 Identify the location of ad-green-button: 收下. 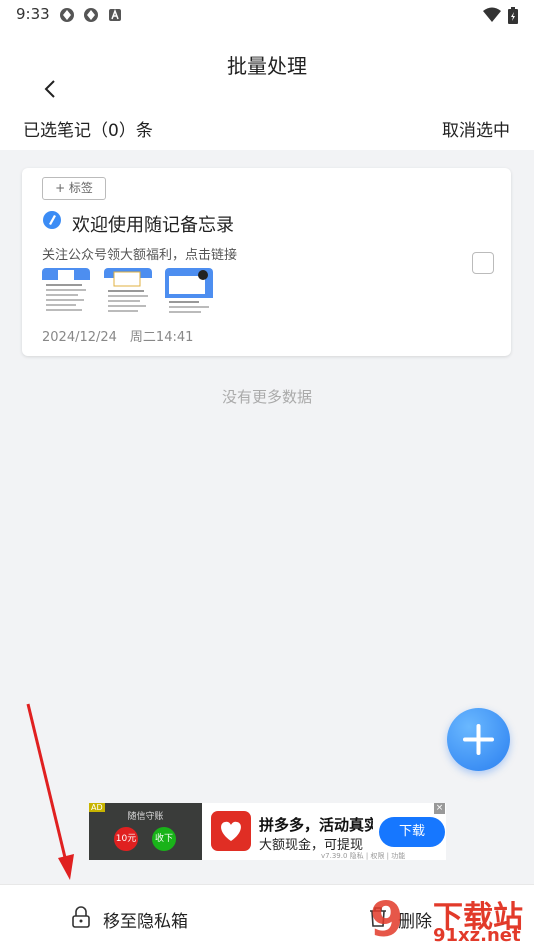
(164, 839).